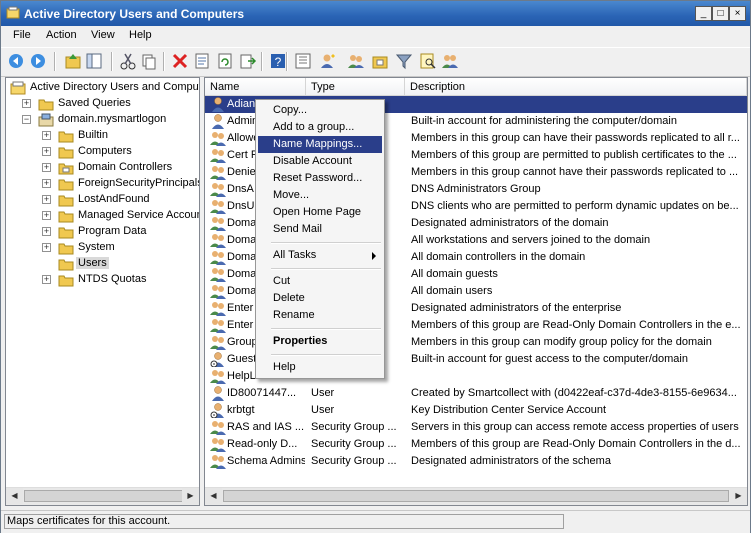 This screenshot has width=751, height=533. Describe the element at coordinates (703, 13) in the screenshot. I see `minimize-button: _` at that location.